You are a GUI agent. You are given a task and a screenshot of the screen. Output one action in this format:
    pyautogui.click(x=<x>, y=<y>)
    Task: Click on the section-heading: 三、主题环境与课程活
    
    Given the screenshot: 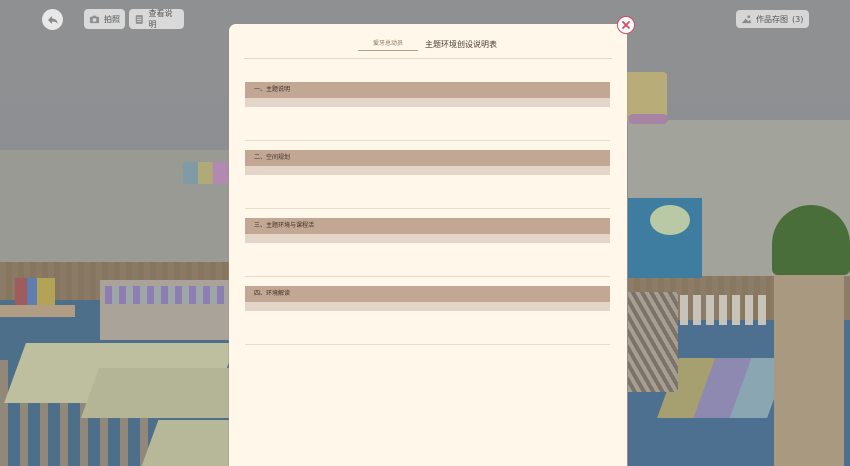 What is the action you would take?
    pyautogui.click(x=427, y=226)
    